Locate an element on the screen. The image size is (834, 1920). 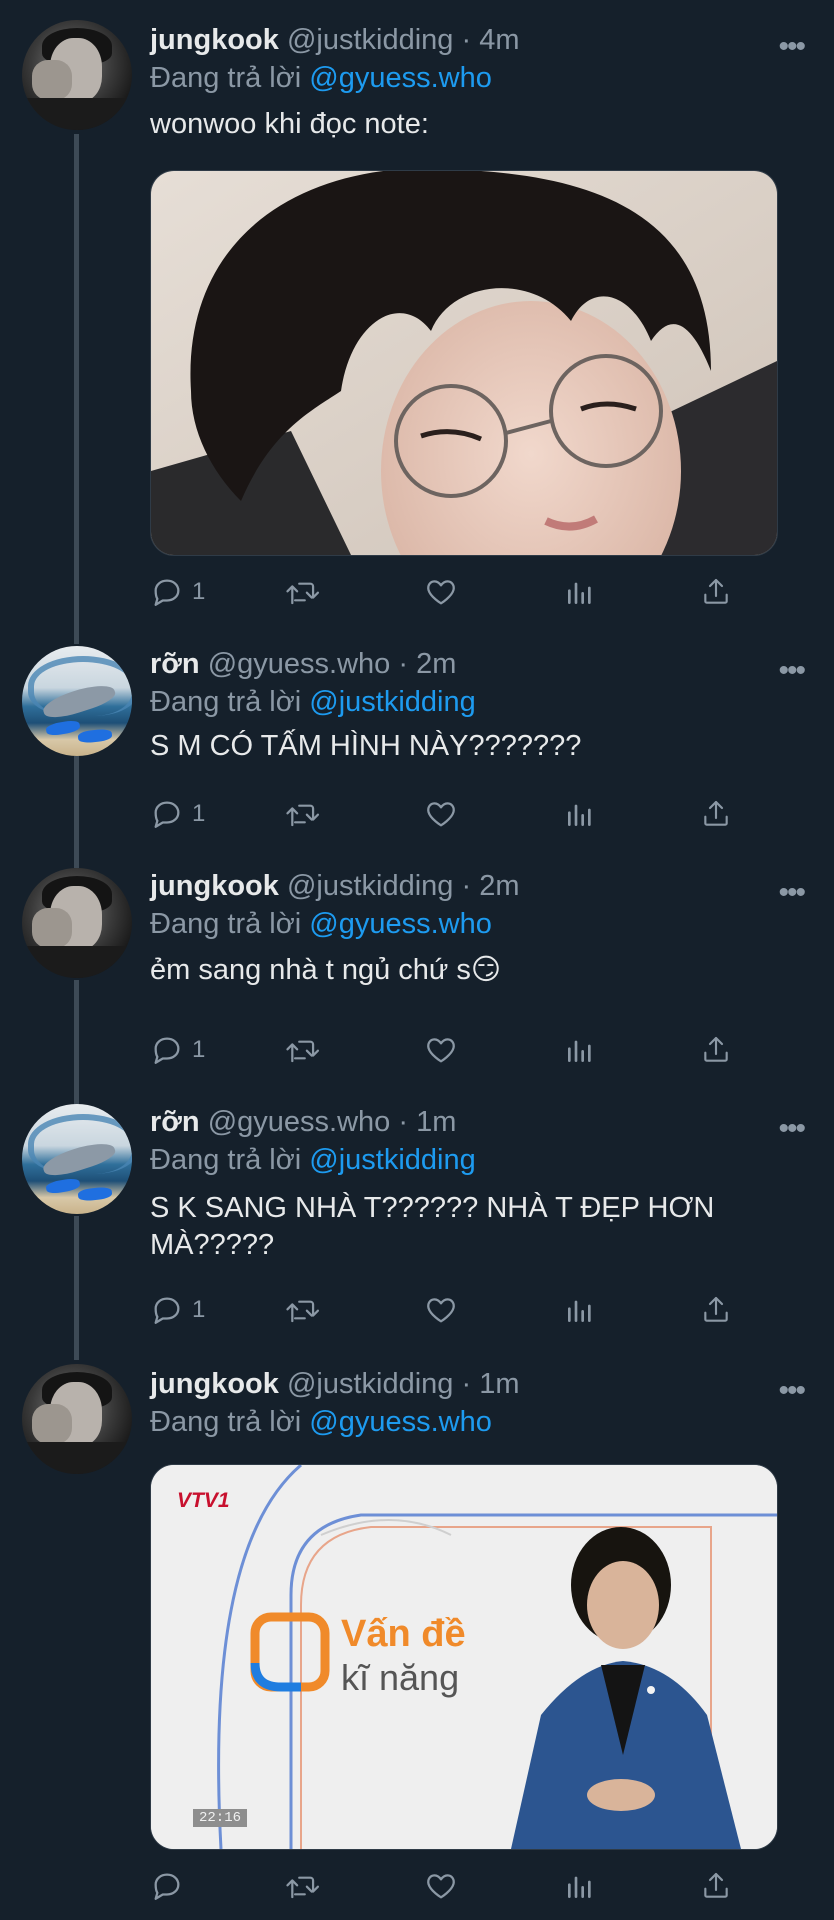
tweet-header: jungkook @justkidding · 1m is located at coordinates (335, 1384).